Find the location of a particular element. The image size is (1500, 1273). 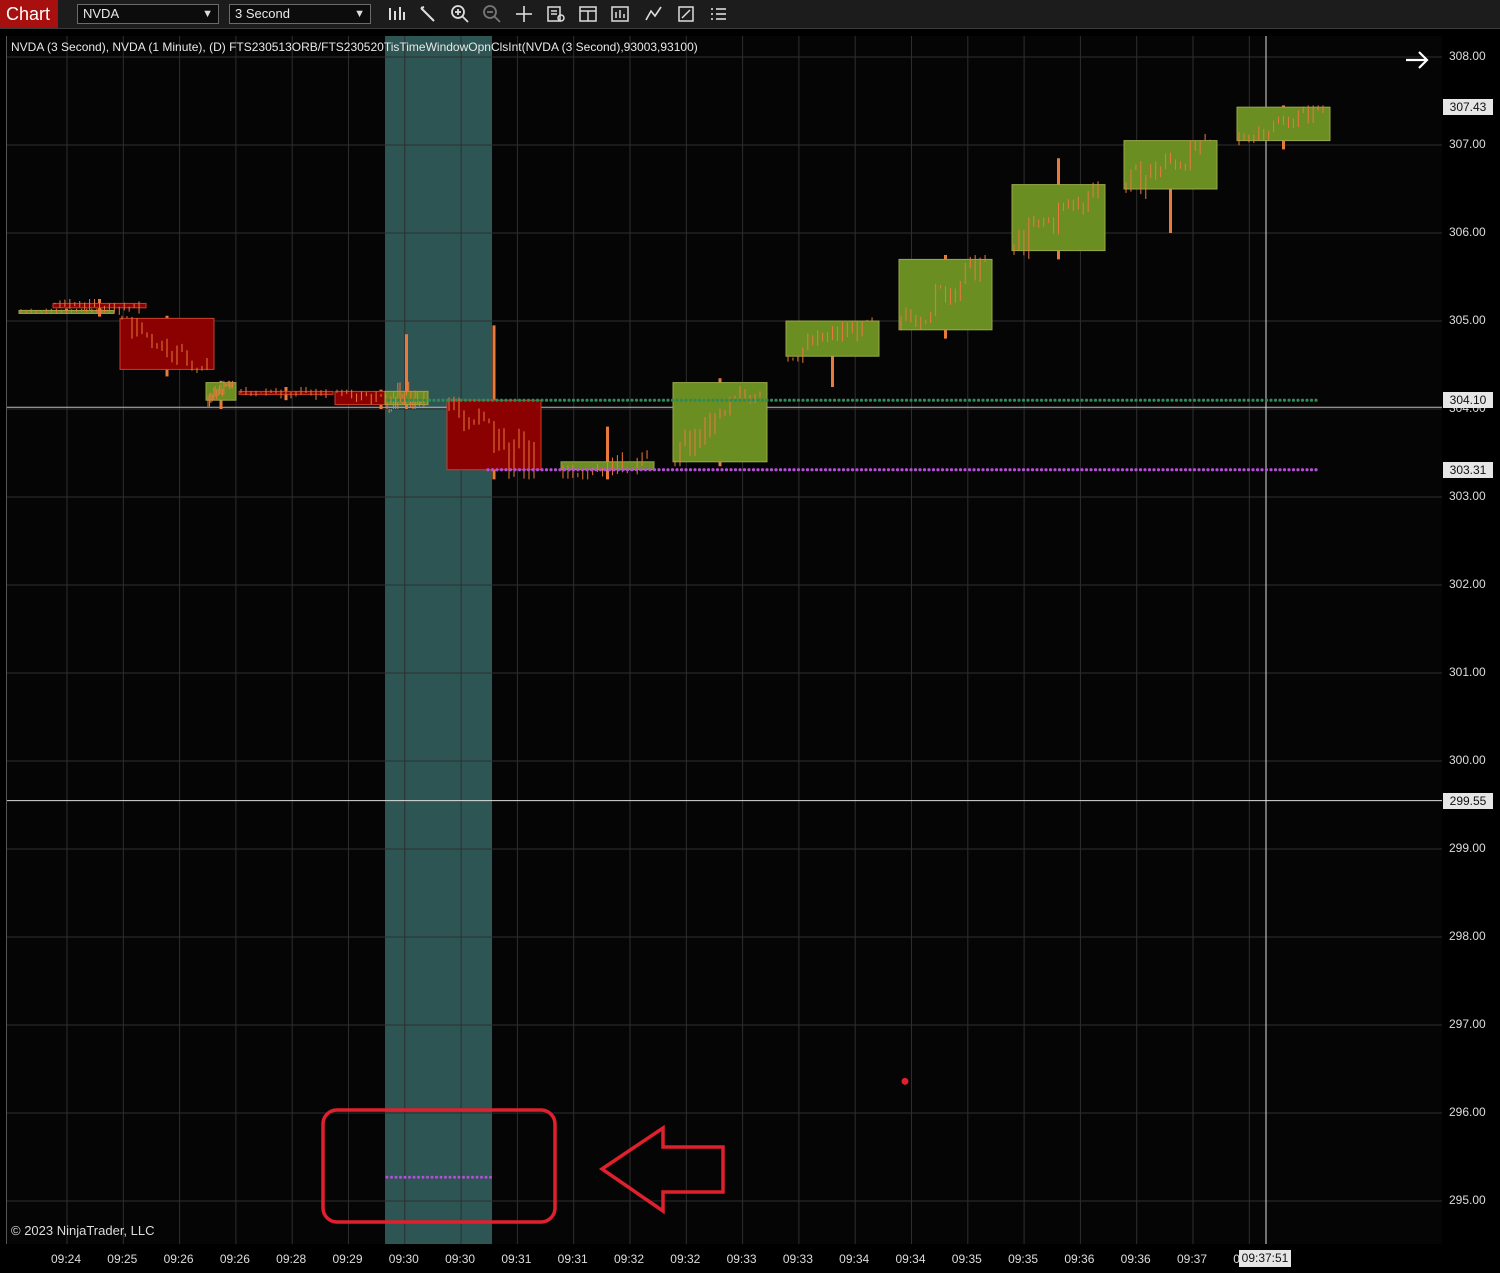

time-tick-label: 09:36 is located at coordinates (1079, 1259).